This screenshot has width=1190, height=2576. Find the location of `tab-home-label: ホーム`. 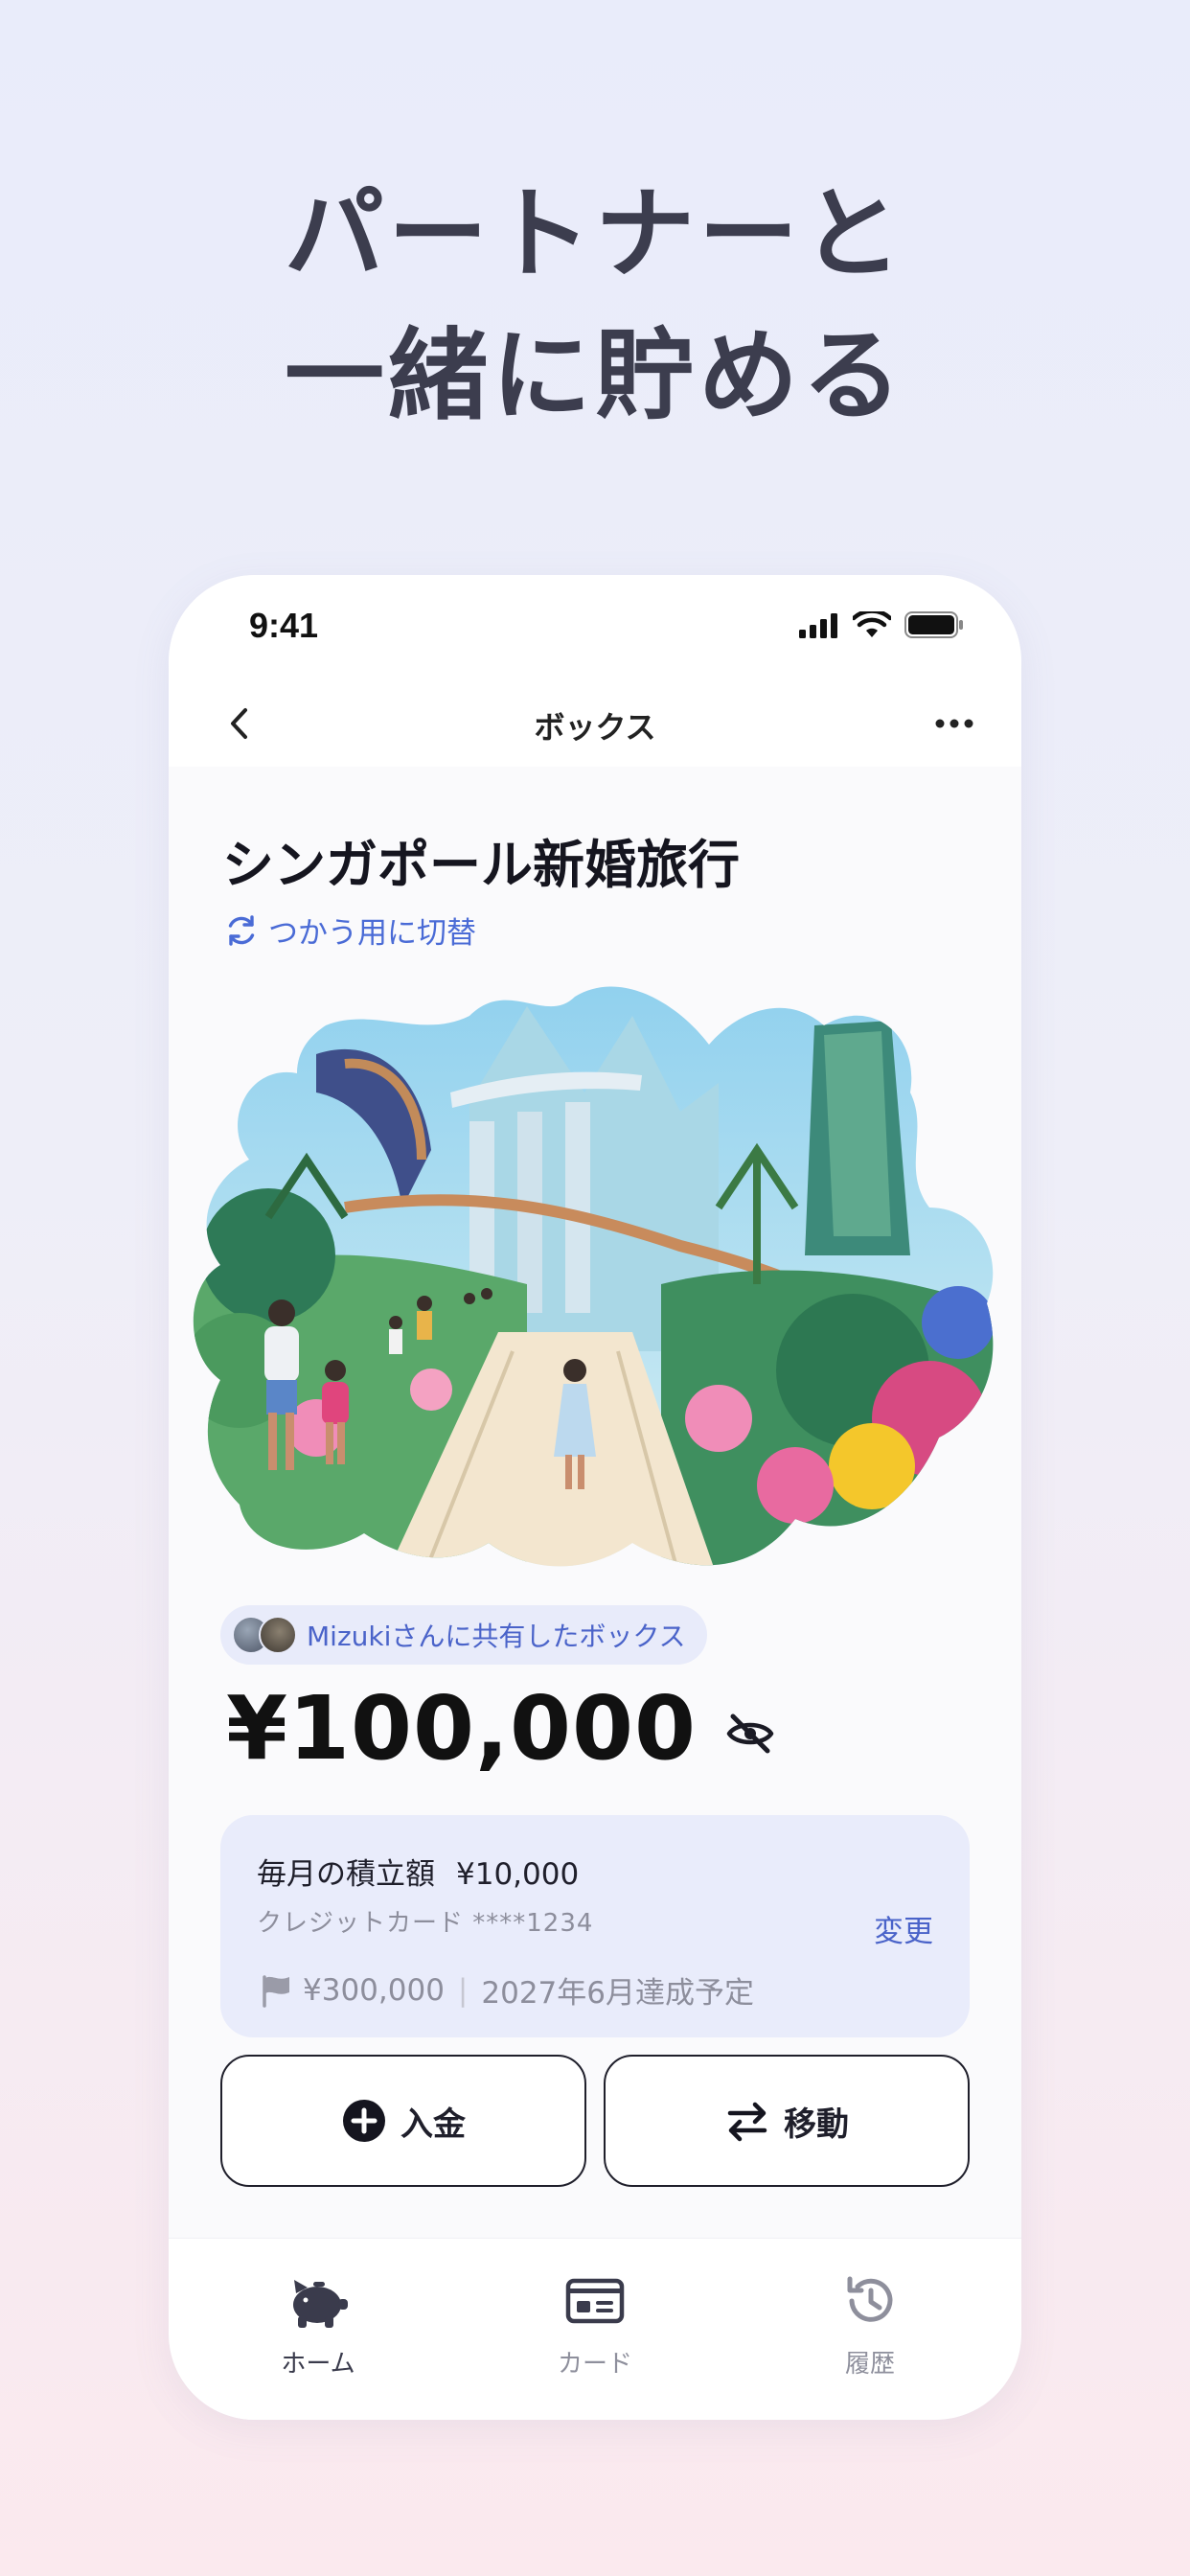

tab-home-label: ホーム is located at coordinates (318, 2364).